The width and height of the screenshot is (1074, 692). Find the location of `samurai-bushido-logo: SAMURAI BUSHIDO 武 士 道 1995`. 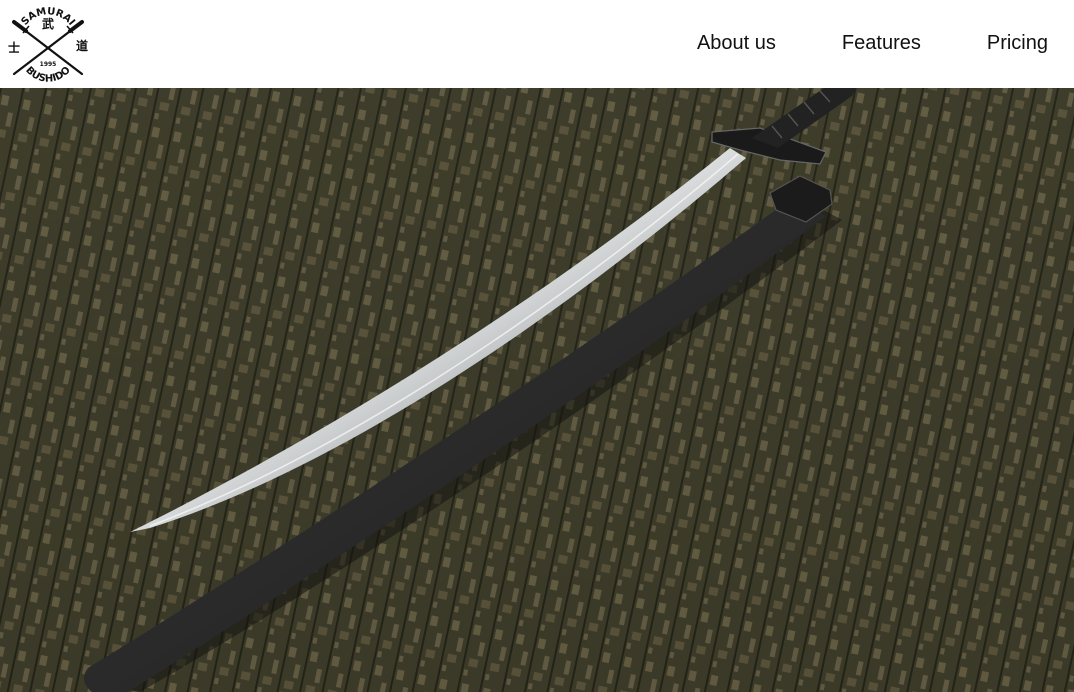

samurai-bushido-logo: SAMURAI BUSHIDO 武 士 道 1995 is located at coordinates (48, 44).